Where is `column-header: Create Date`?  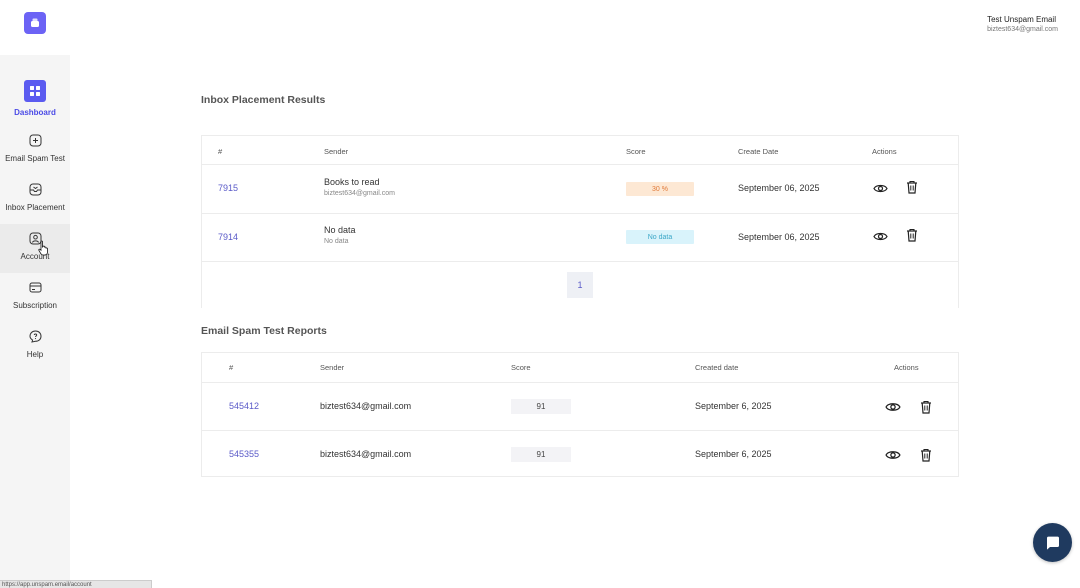 column-header: Create Date is located at coordinates (758, 151).